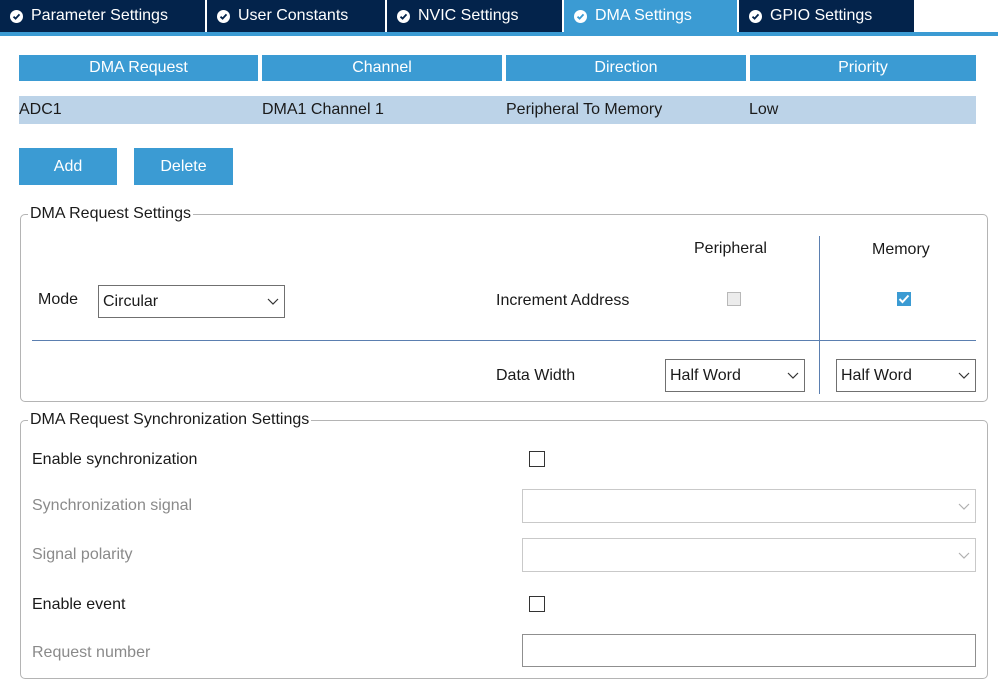 This screenshot has width=998, height=682. What do you see at coordinates (749, 506) in the screenshot?
I see `sync-signal-select` at bounding box center [749, 506].